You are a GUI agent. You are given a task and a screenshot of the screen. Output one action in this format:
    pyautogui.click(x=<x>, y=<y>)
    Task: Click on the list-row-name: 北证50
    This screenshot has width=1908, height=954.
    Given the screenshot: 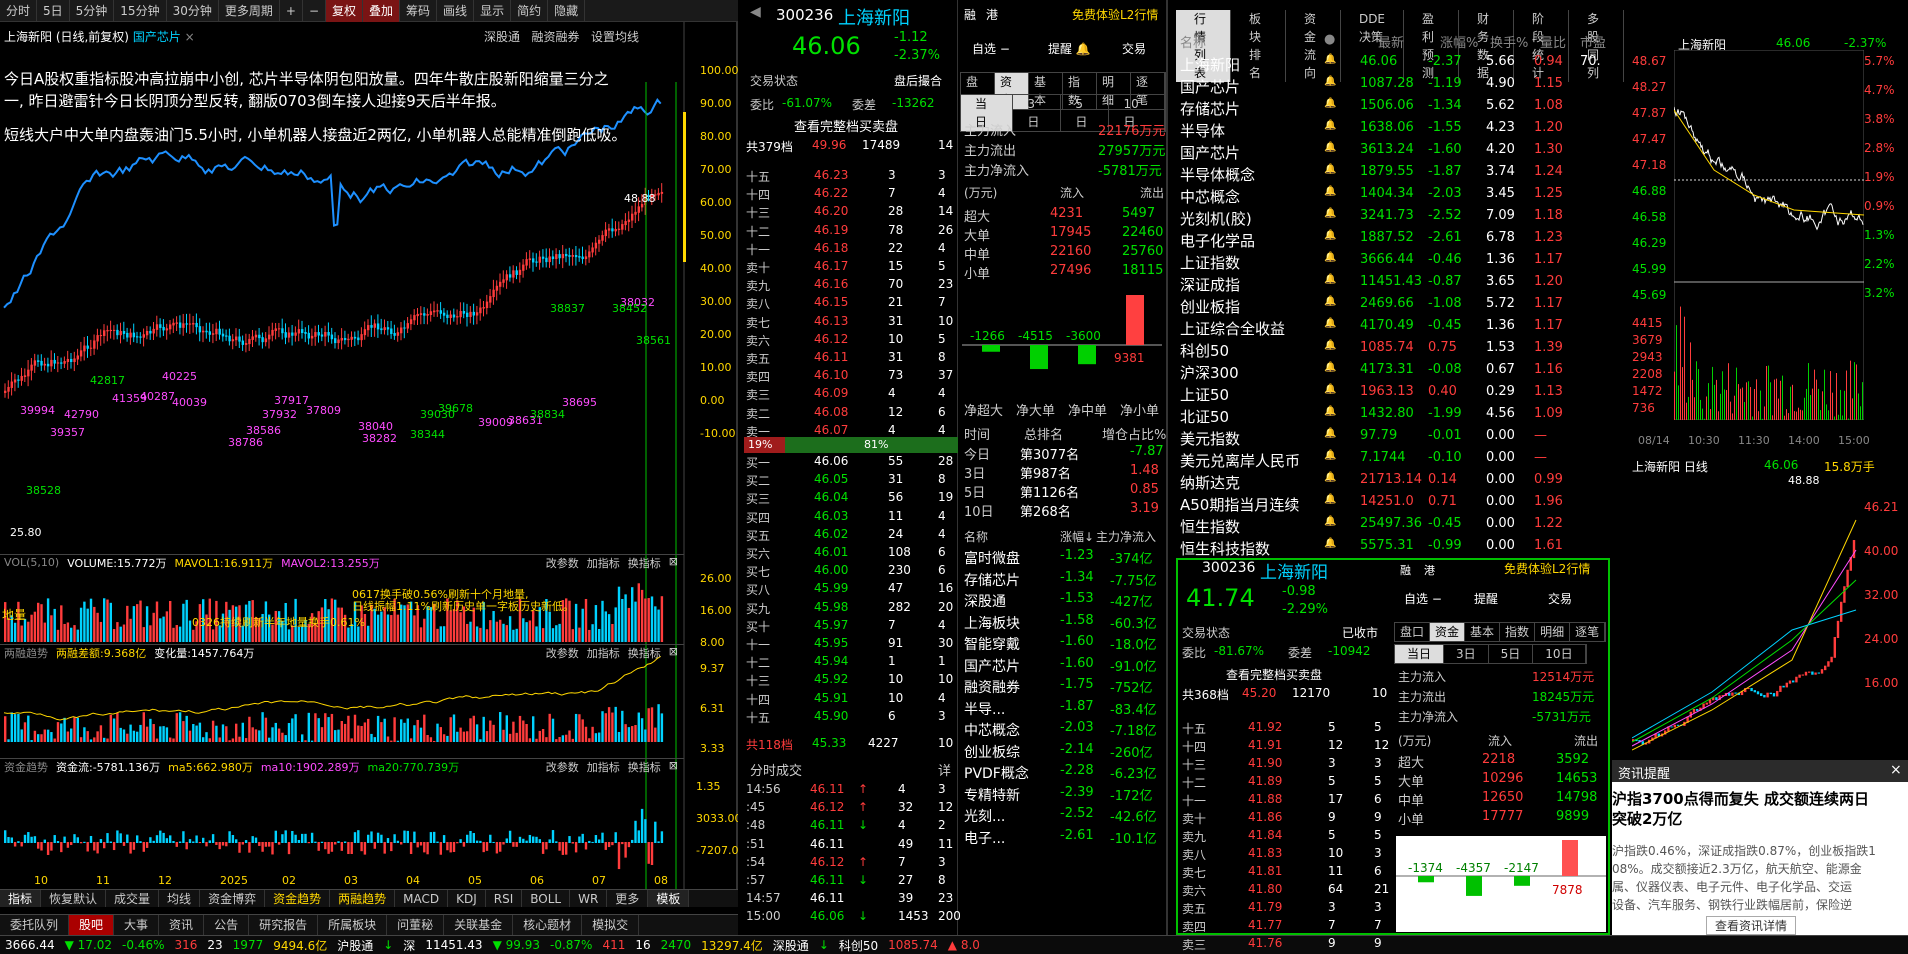 What is the action you would take?
    pyautogui.click(x=1204, y=416)
    